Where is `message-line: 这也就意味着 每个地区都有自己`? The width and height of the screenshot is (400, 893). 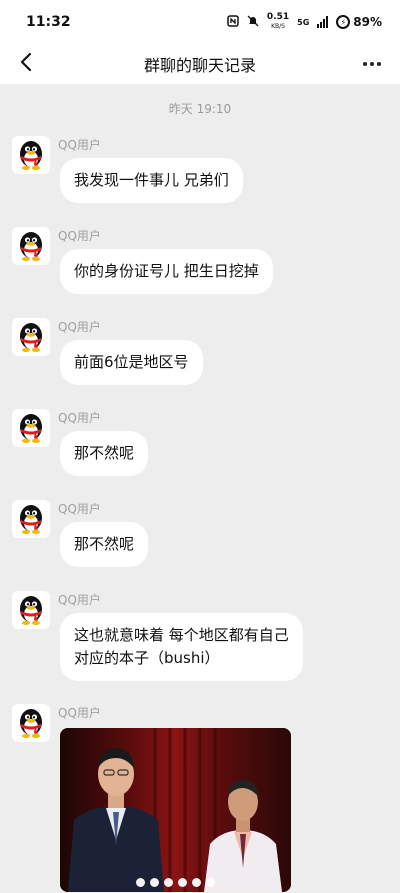
message-line: 这也就意味着 每个地区都有自己 is located at coordinates (181, 635).